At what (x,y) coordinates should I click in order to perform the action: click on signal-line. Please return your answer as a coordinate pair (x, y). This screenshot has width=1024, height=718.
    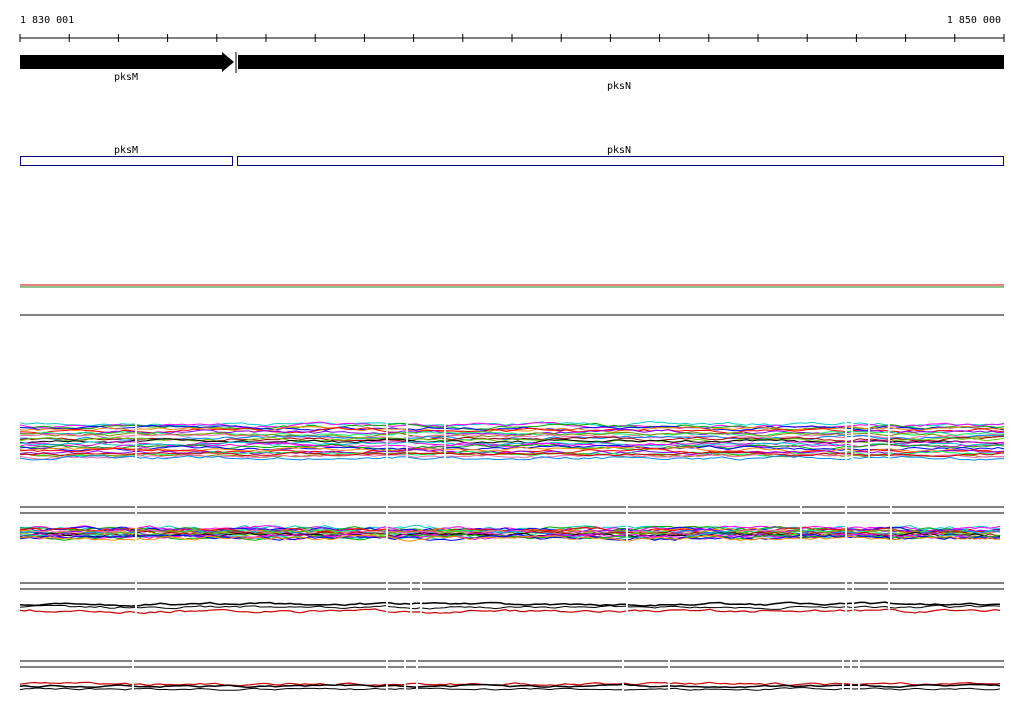
    Looking at the image, I should click on (511, 457).